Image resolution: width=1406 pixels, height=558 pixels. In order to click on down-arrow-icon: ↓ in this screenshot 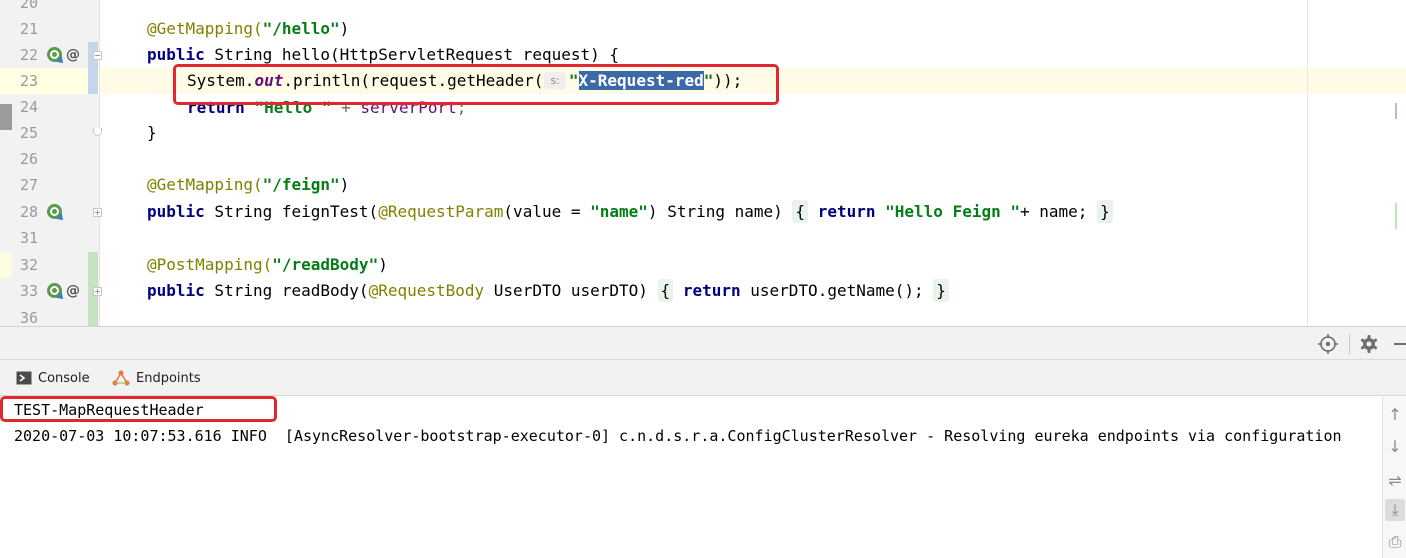, I will do `click(1395, 446)`.